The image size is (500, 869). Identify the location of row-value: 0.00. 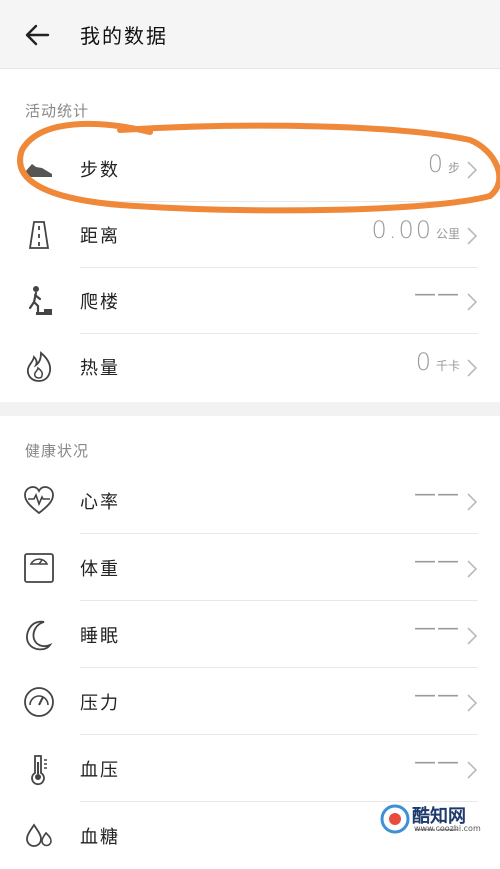
(402, 230).